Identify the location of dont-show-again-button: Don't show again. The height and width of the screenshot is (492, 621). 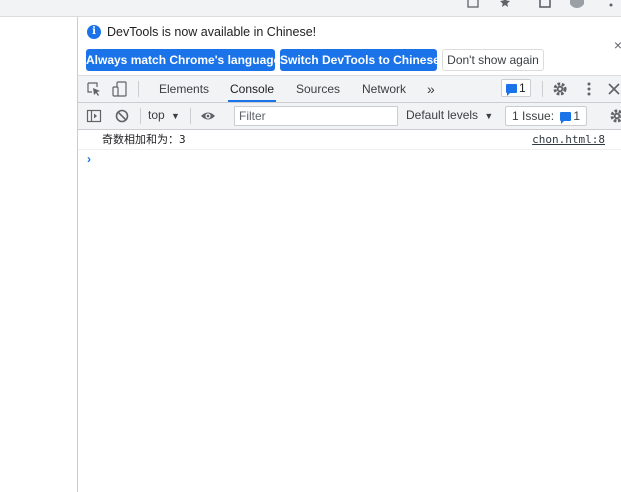
(493, 60).